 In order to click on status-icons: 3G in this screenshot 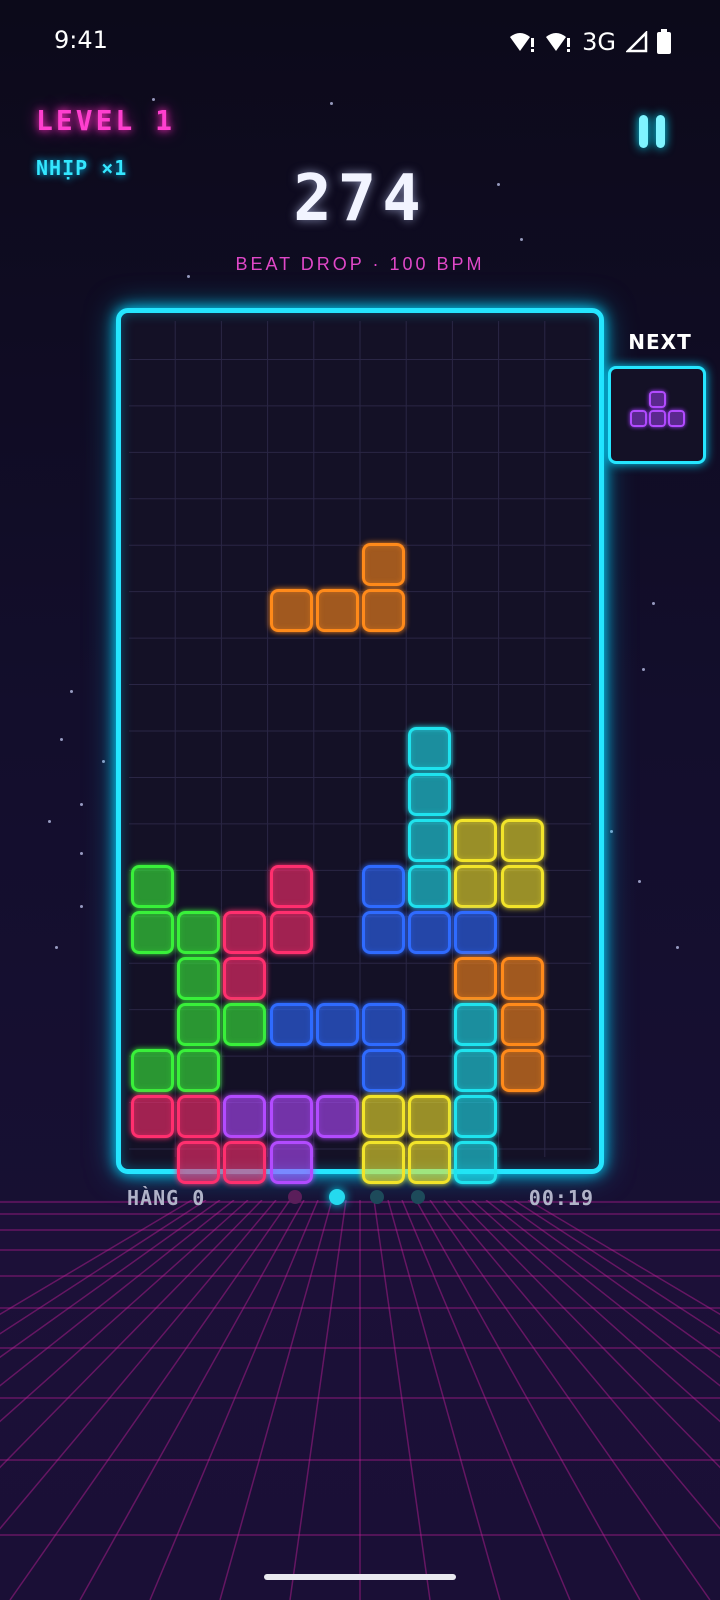, I will do `click(590, 42)`.